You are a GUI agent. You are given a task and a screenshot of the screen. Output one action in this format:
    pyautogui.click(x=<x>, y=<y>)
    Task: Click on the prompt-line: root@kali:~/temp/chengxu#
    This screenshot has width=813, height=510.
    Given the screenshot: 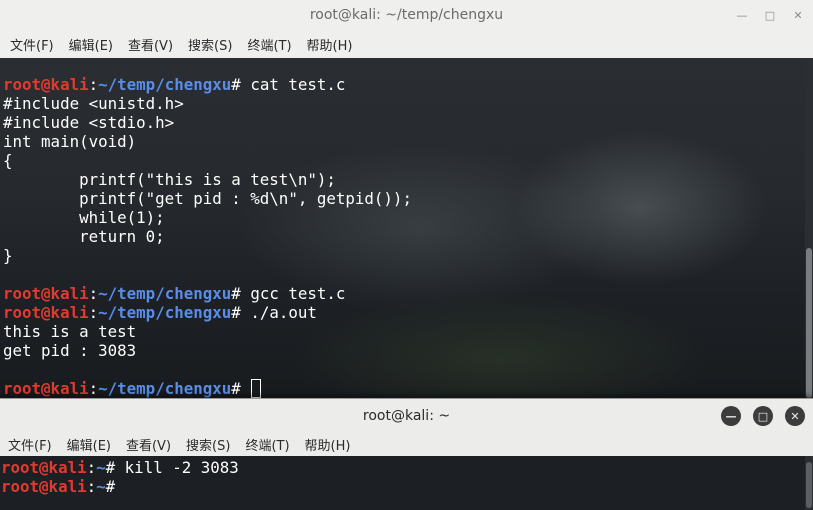 What is the action you would take?
    pyautogui.click(x=408, y=388)
    